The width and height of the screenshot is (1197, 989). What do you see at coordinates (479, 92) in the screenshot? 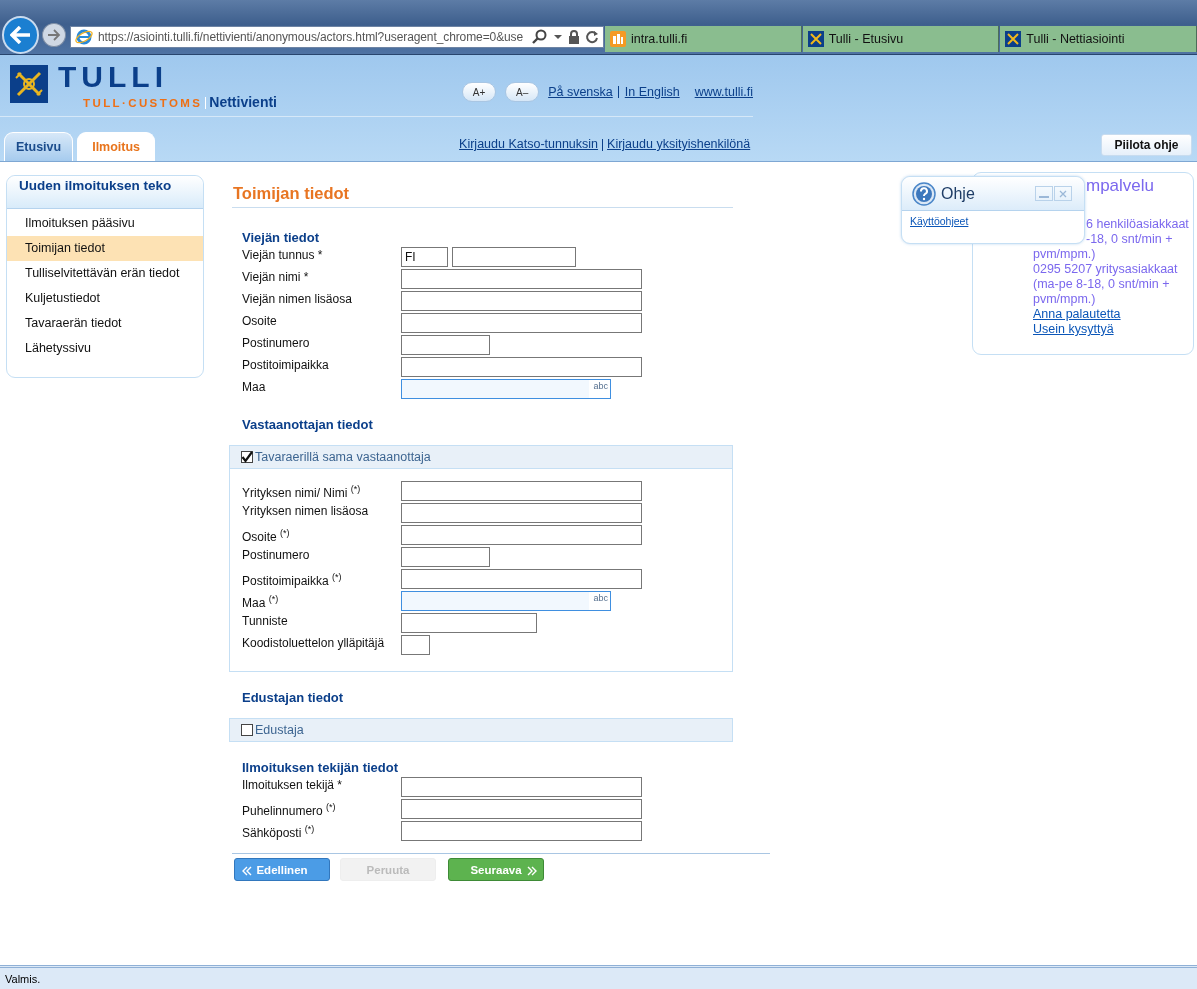
I see `font-size-button: A+` at bounding box center [479, 92].